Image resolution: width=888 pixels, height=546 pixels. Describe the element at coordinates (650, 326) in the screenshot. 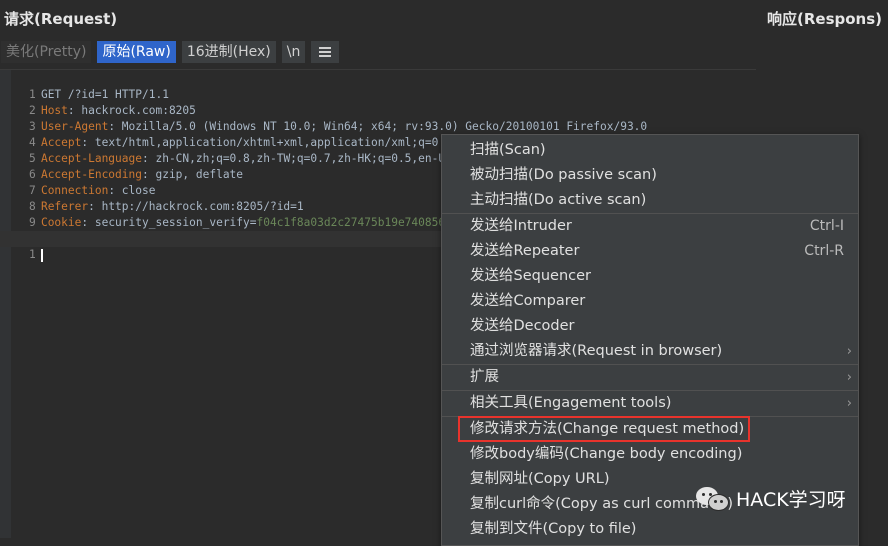

I see `menu-item-send-decoder: 发送给Decoder` at that location.